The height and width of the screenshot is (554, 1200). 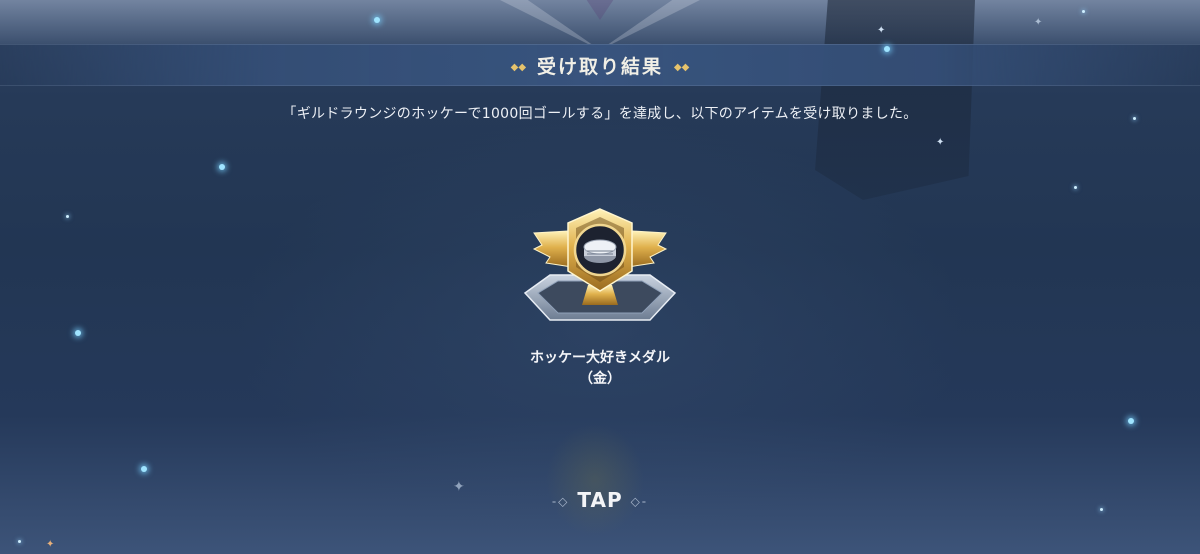 What do you see at coordinates (600, 369) in the screenshot?
I see `reward-item-name: ホッケー大好きメダル （金）` at bounding box center [600, 369].